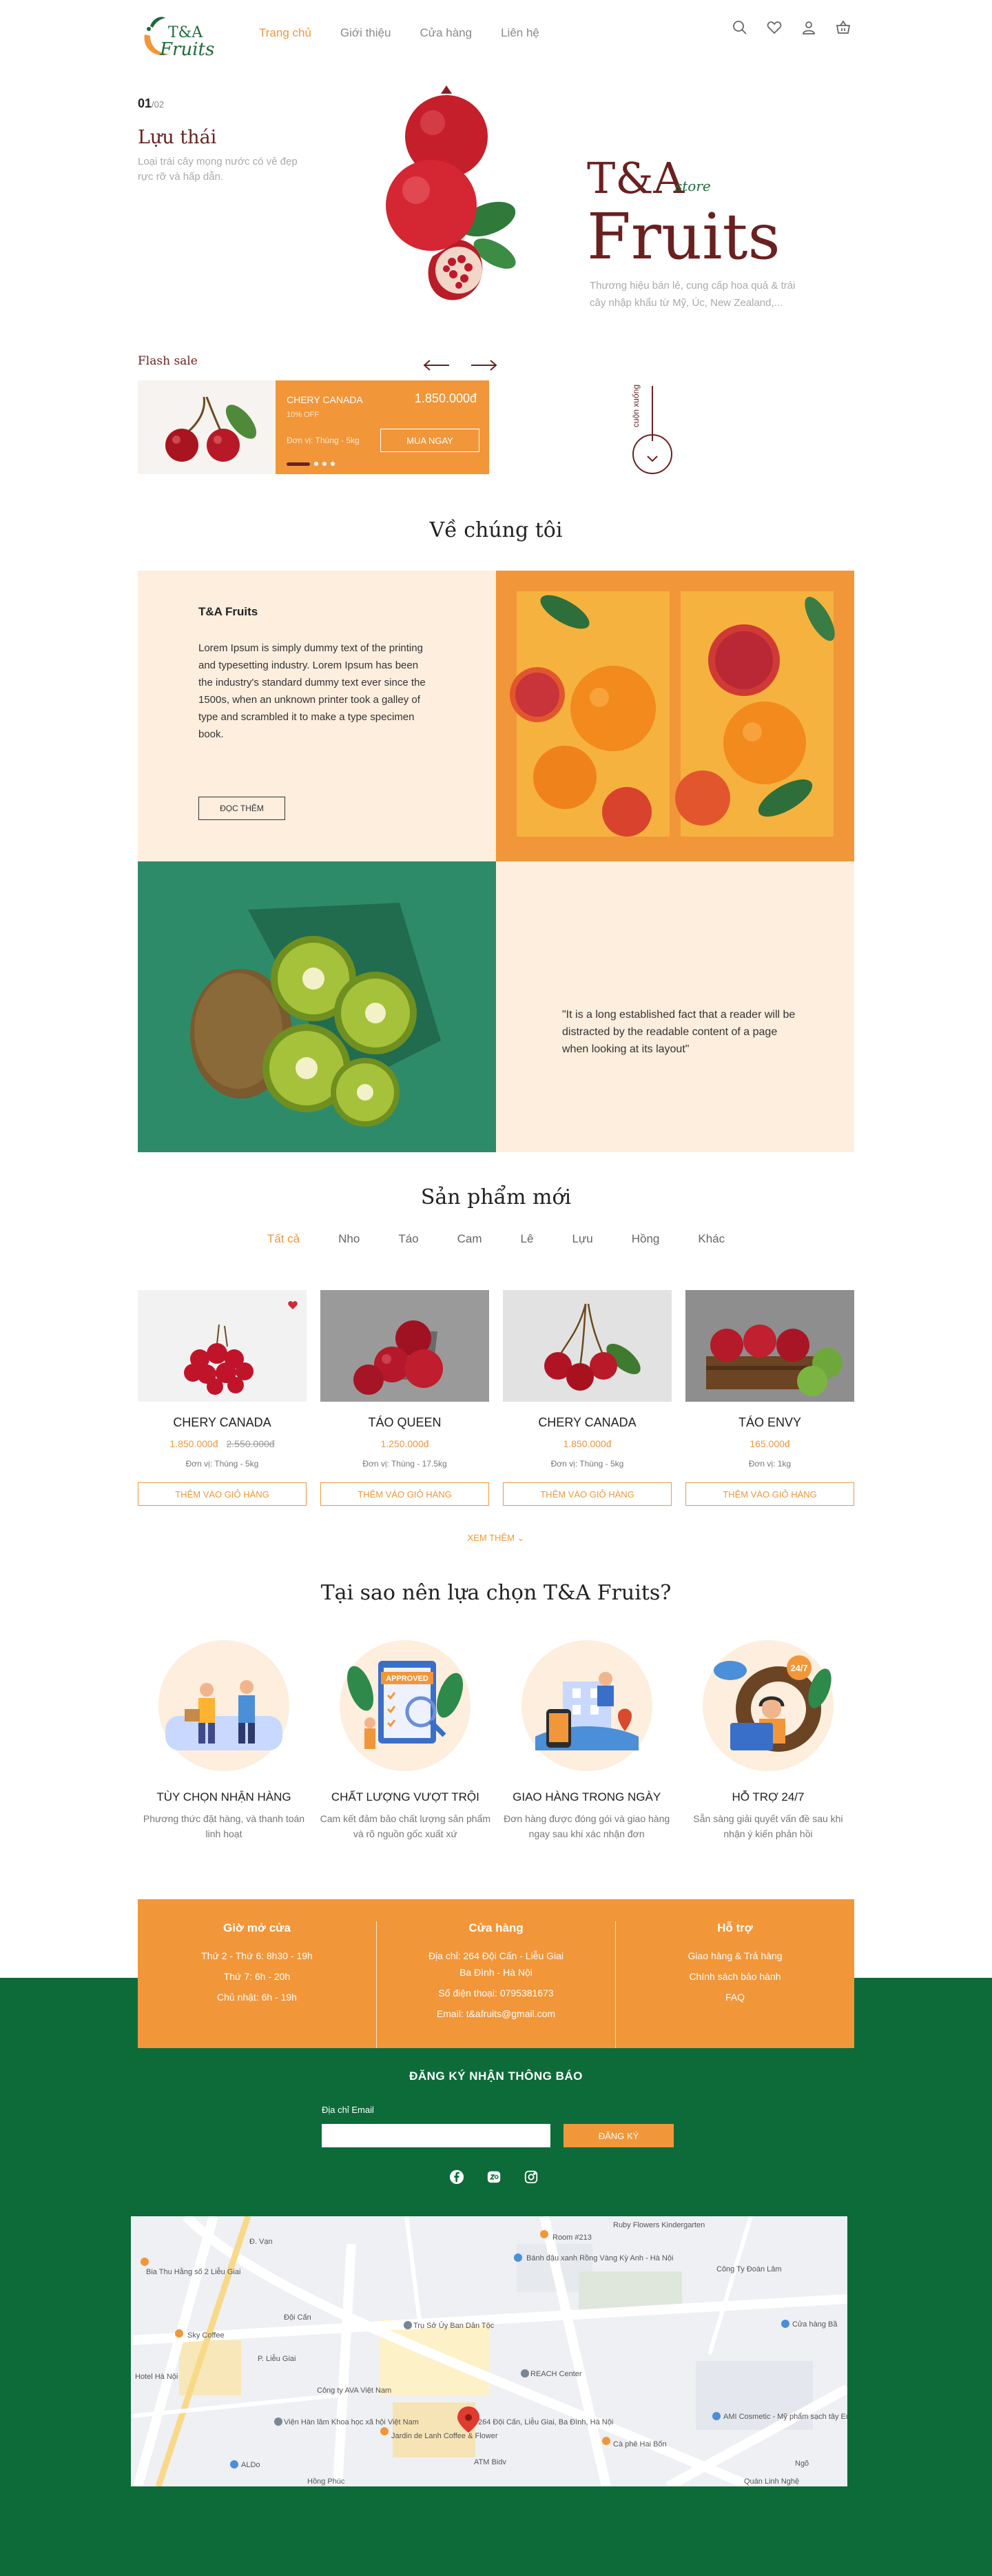  Describe the element at coordinates (684, 237) in the screenshot. I see `hero-brand-fruits: Fruits` at that location.